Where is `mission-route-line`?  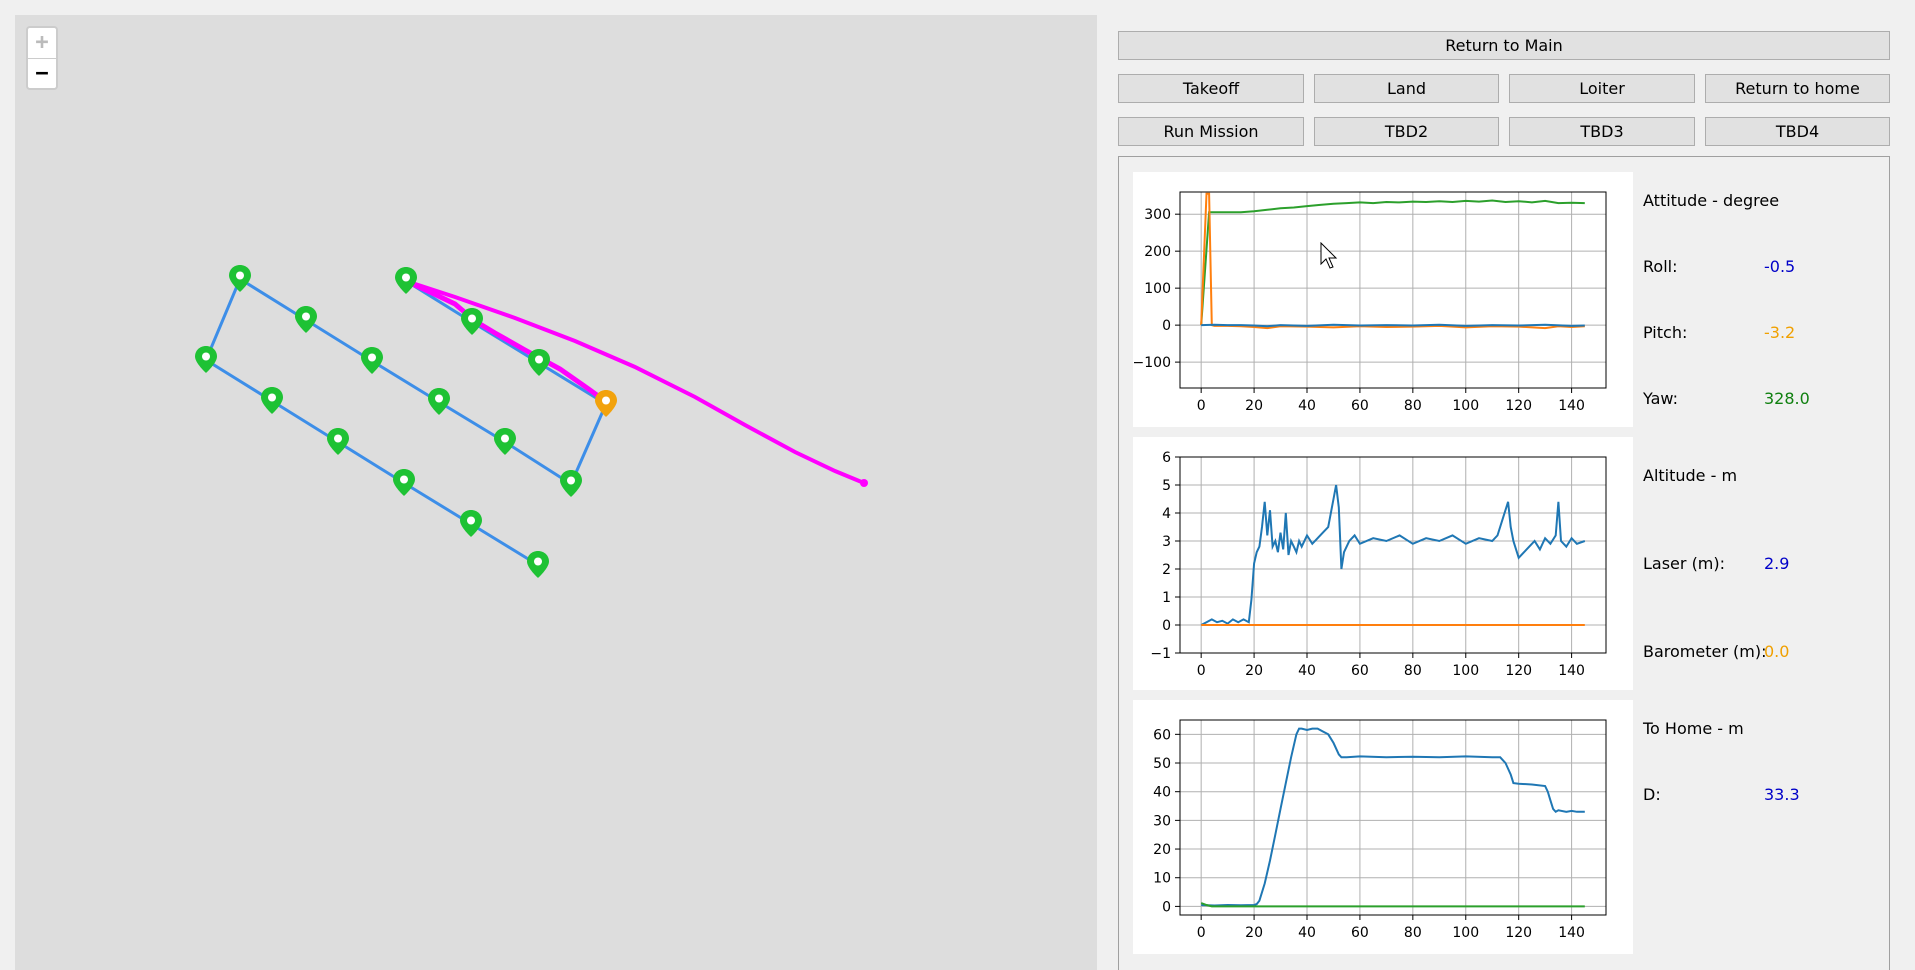
mission-route-line is located at coordinates (388, 421).